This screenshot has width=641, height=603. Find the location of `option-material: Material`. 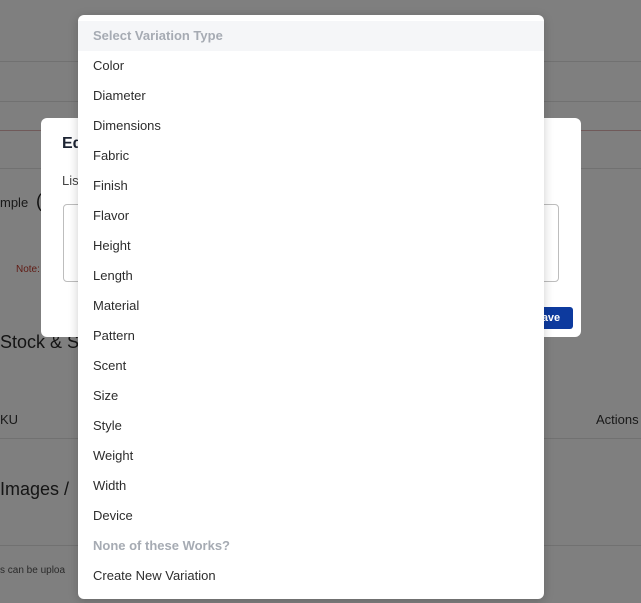

option-material: Material is located at coordinates (311, 306).